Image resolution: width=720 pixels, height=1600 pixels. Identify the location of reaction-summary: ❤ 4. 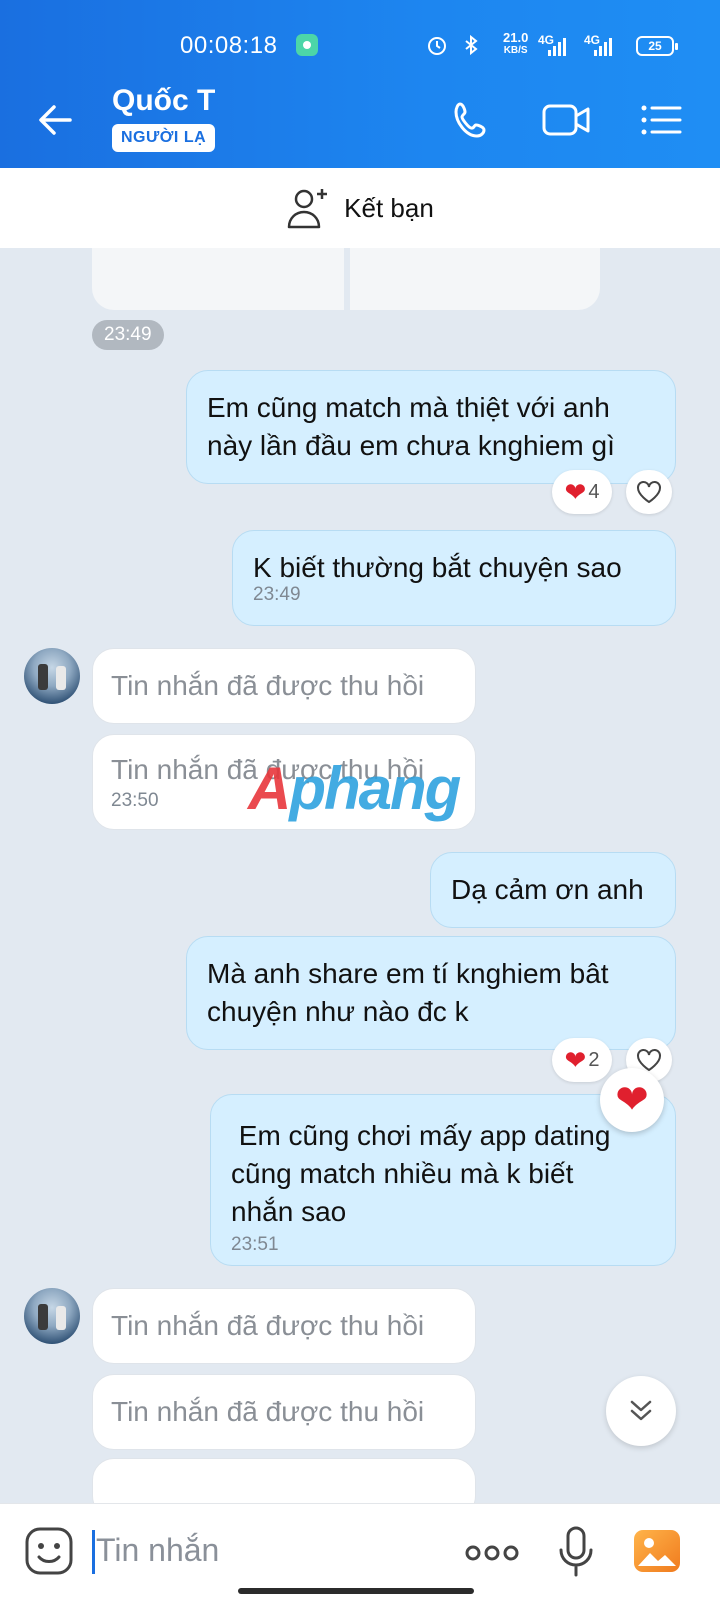
(582, 492).